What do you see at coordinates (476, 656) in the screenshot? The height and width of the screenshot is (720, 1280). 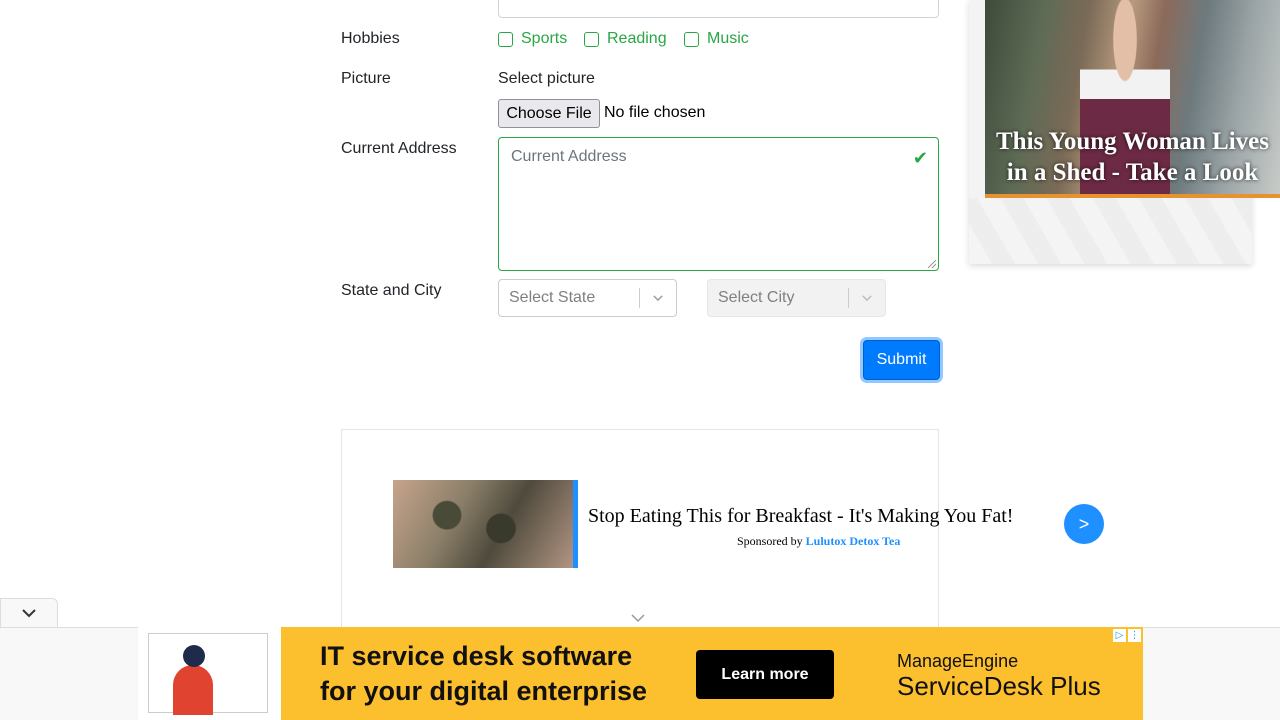 I see `banner-headline-line1: IT service desk software` at bounding box center [476, 656].